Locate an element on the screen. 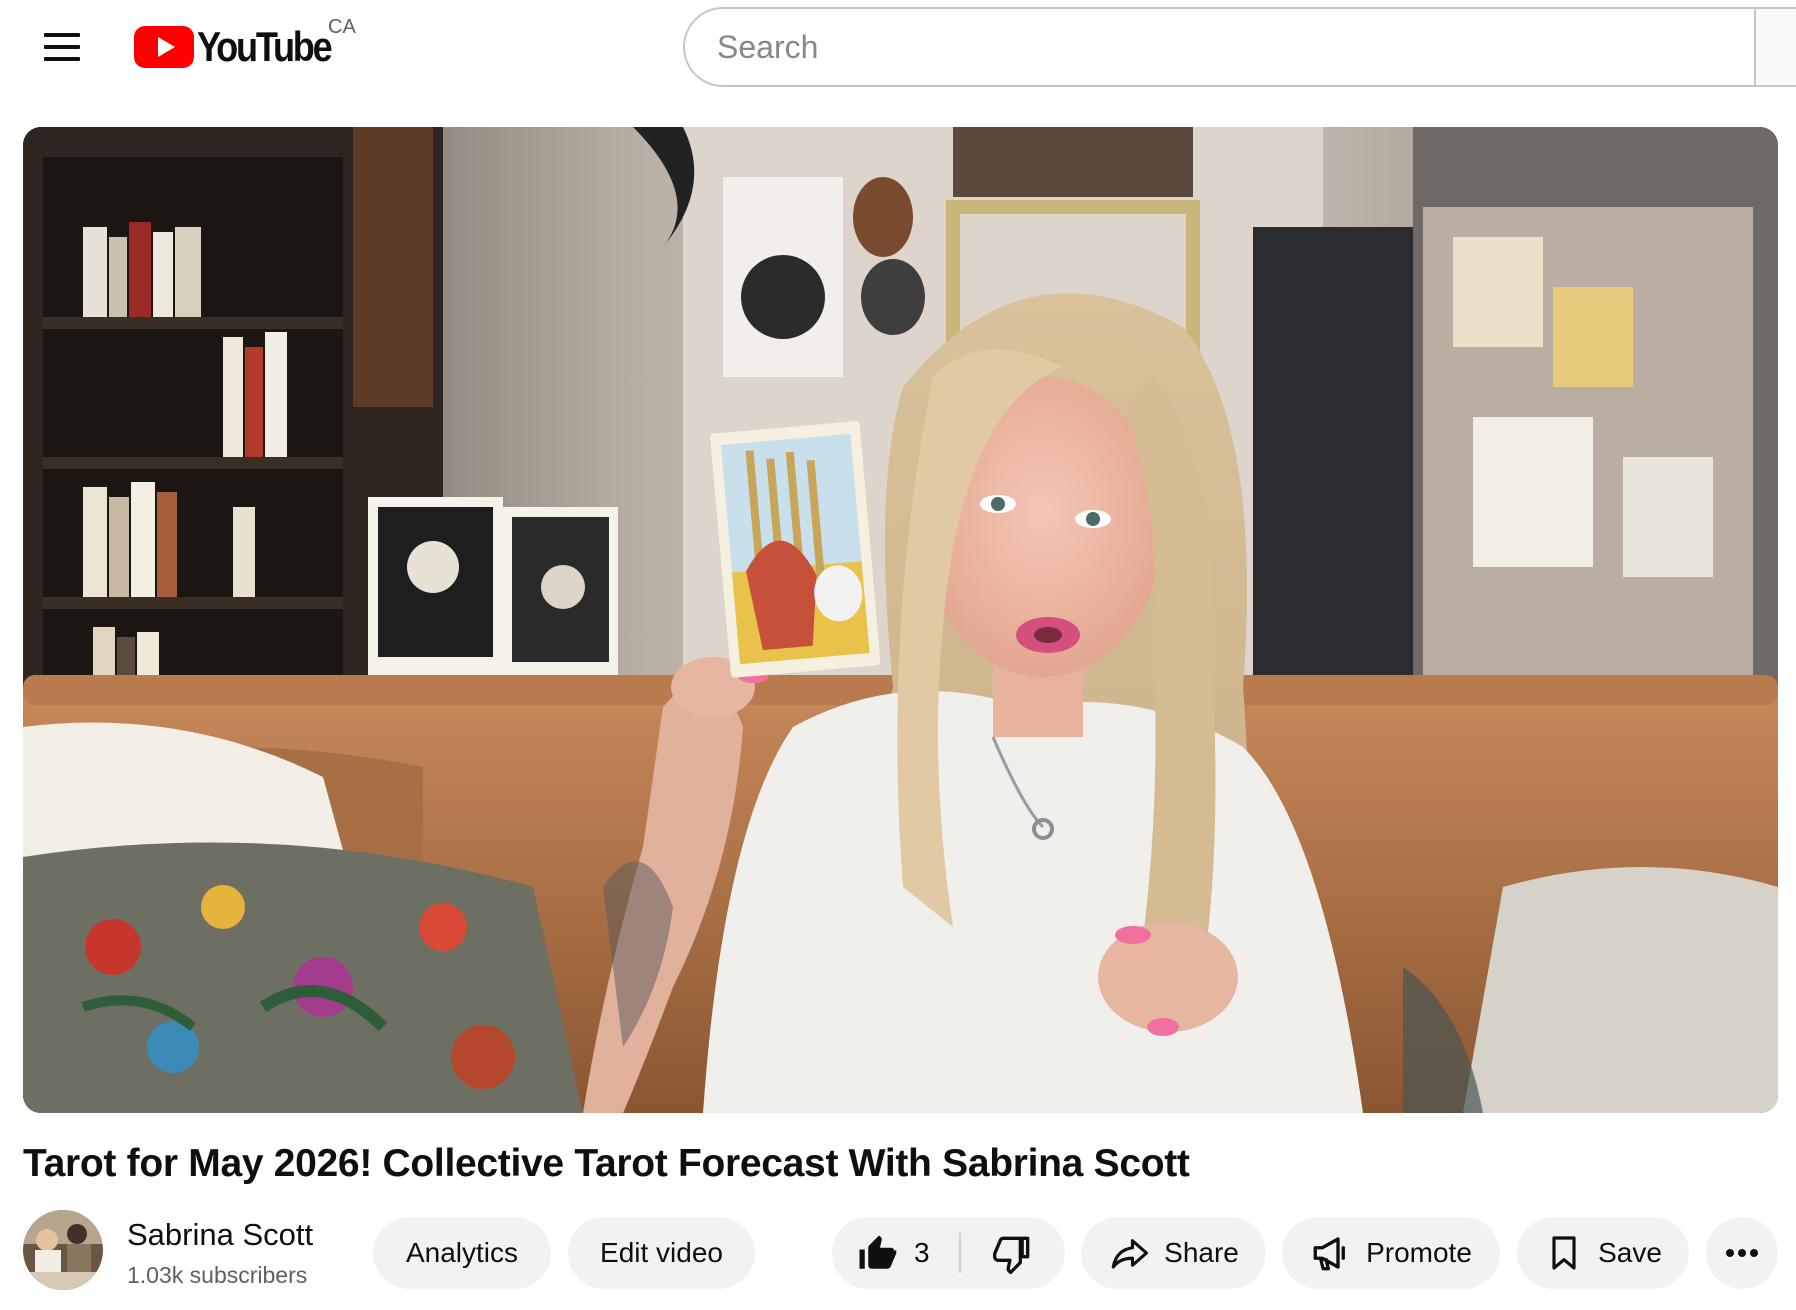  hamburger-menu-icon is located at coordinates (63, 47).